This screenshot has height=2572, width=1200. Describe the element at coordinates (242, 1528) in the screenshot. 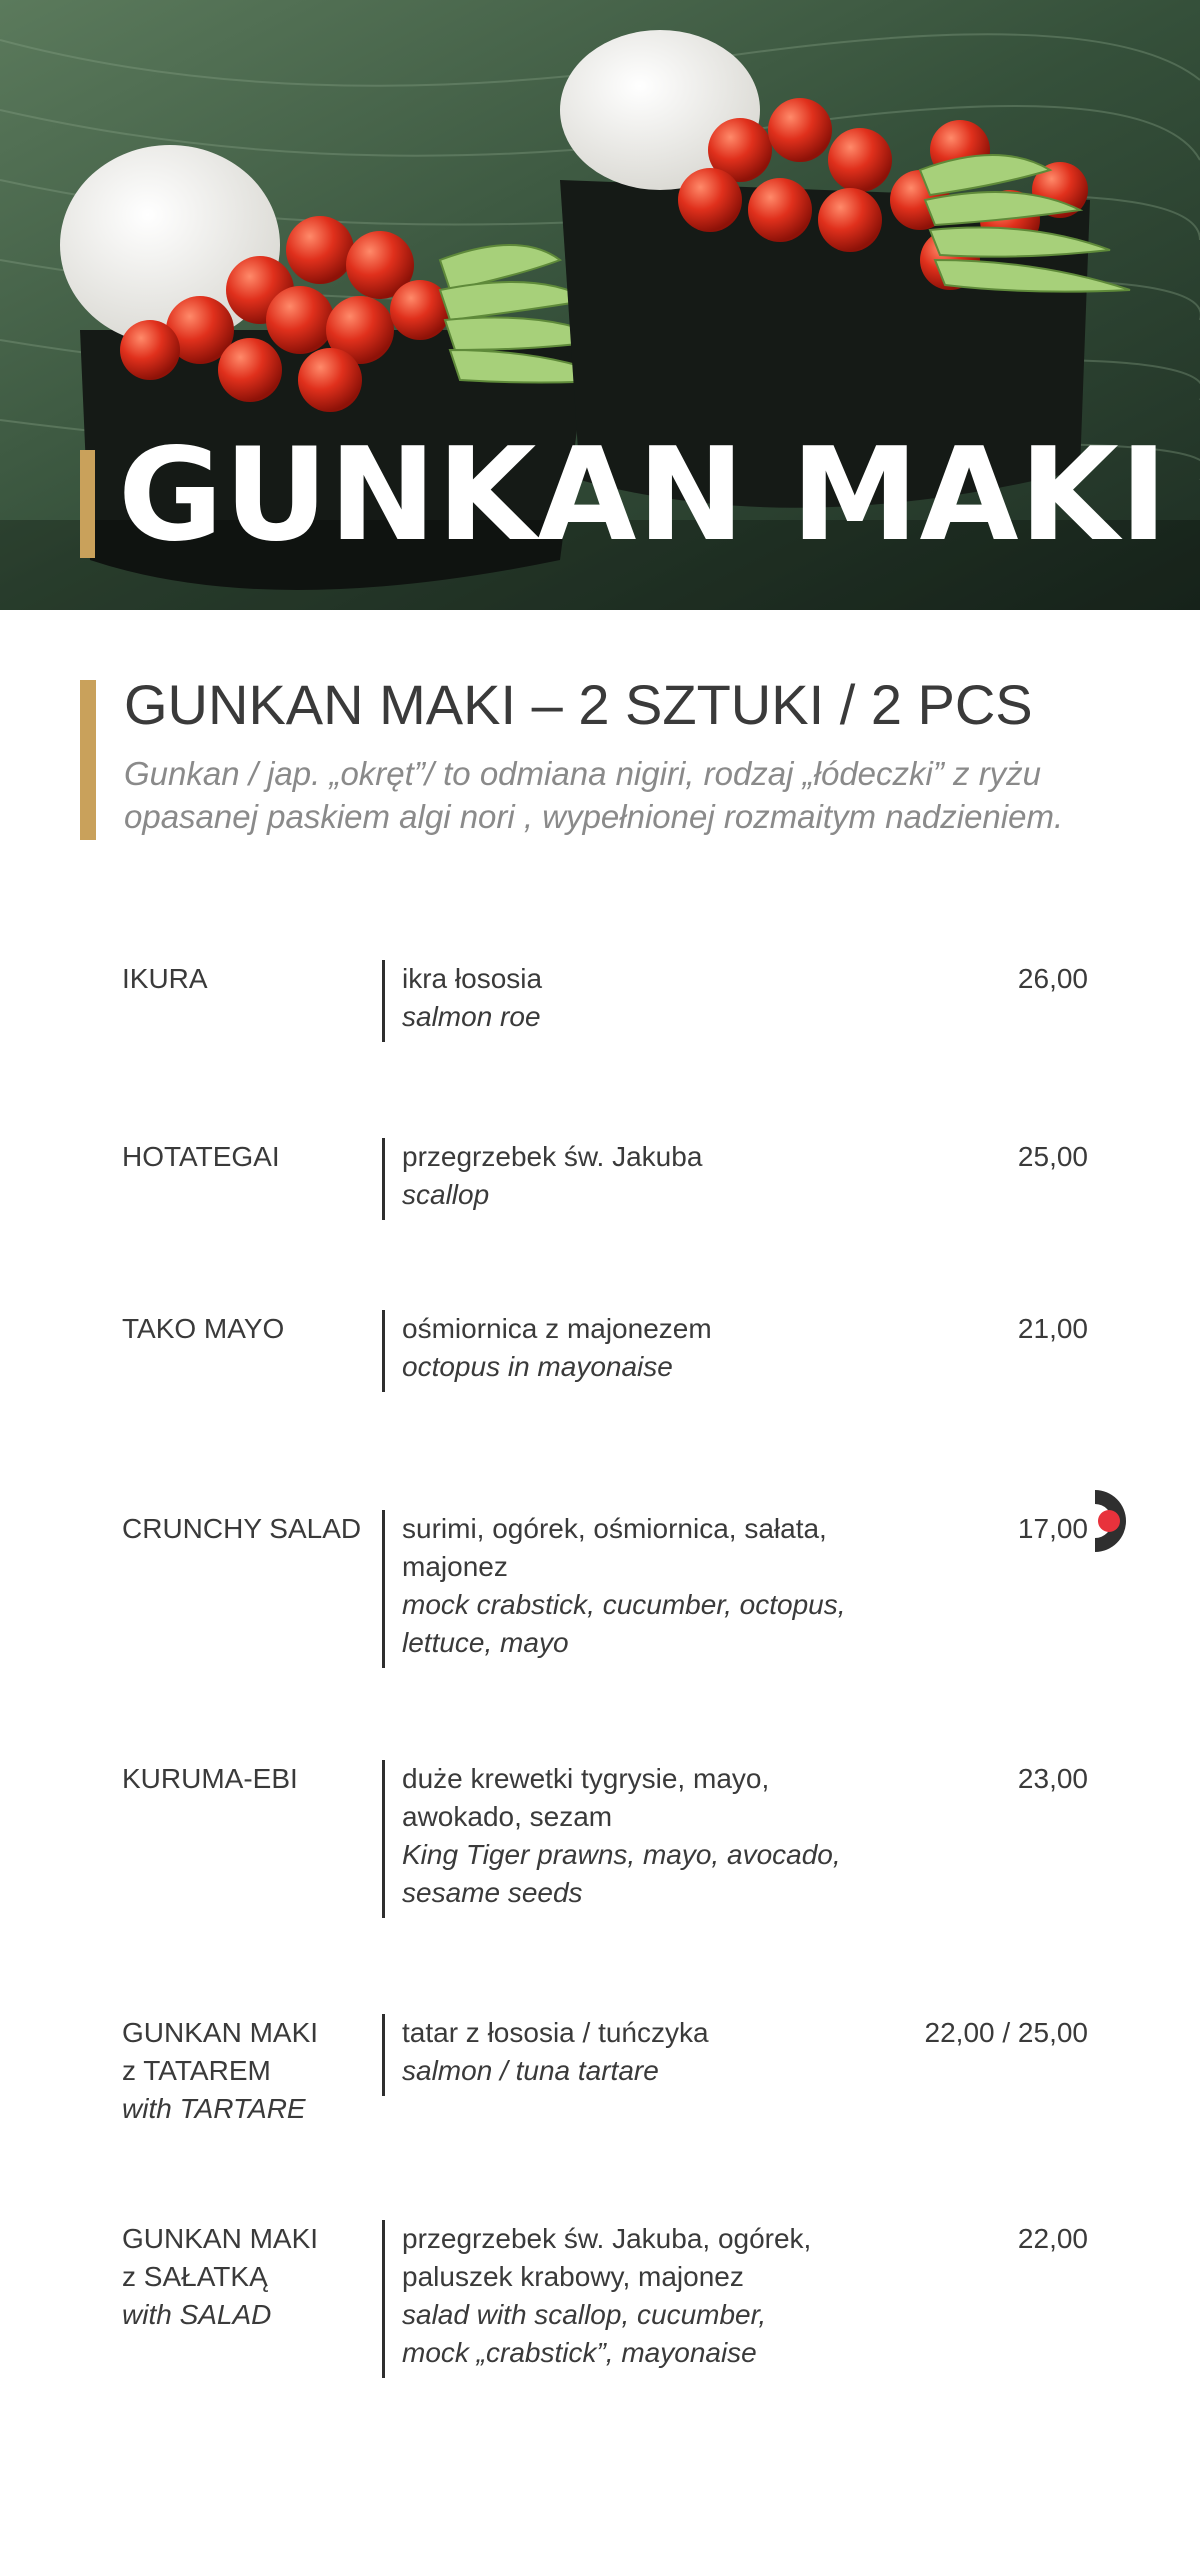

I see `item-name-line: CRUNCHY SALAD` at that location.